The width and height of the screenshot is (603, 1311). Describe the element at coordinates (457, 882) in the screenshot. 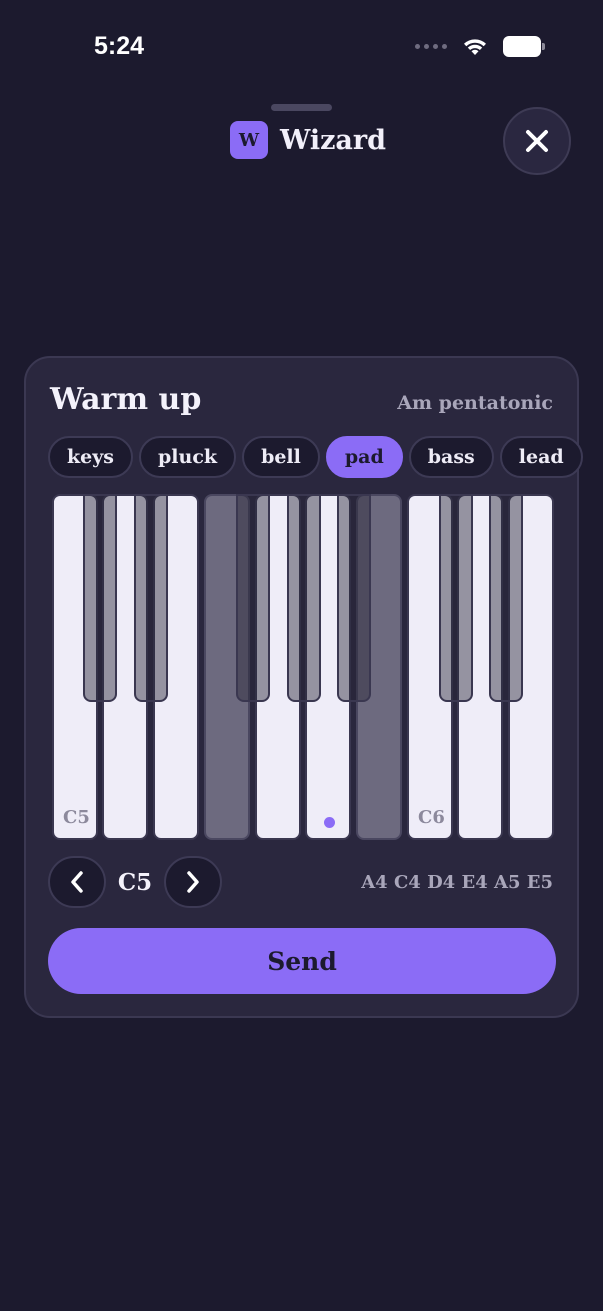

I see `notes-list: A4 C4 D4 E4 A5 E5` at that location.